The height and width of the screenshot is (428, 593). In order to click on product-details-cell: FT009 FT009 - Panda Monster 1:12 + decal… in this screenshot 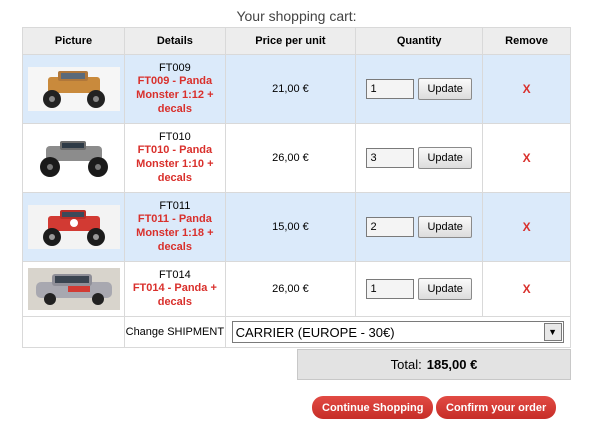, I will do `click(175, 89)`.